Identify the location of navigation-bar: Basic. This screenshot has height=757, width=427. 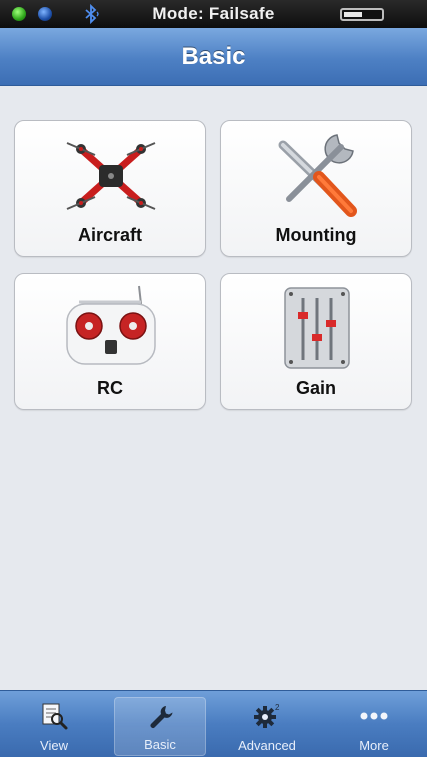
(213, 57).